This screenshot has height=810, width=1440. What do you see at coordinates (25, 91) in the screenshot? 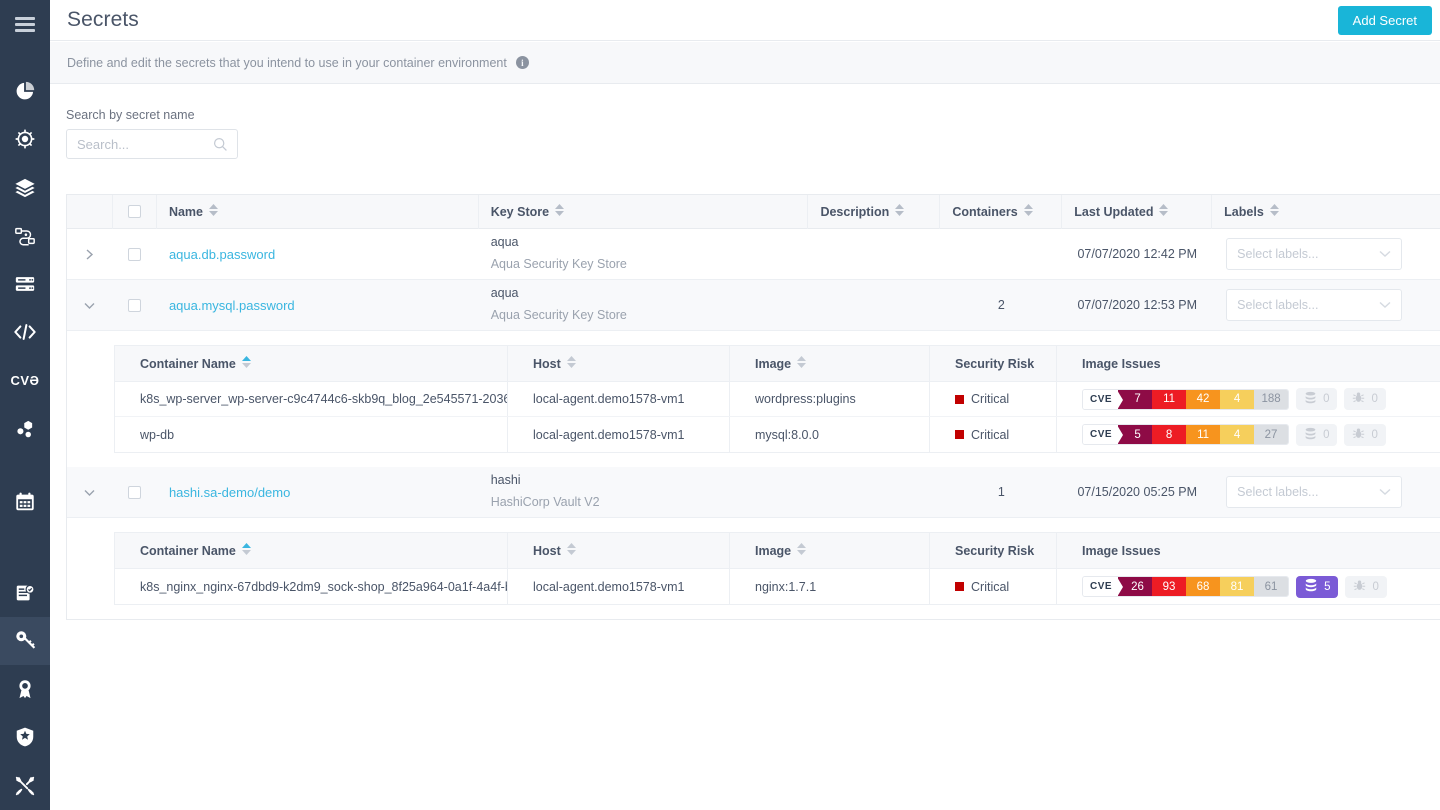
I see `sidebar-item-dashboard` at bounding box center [25, 91].